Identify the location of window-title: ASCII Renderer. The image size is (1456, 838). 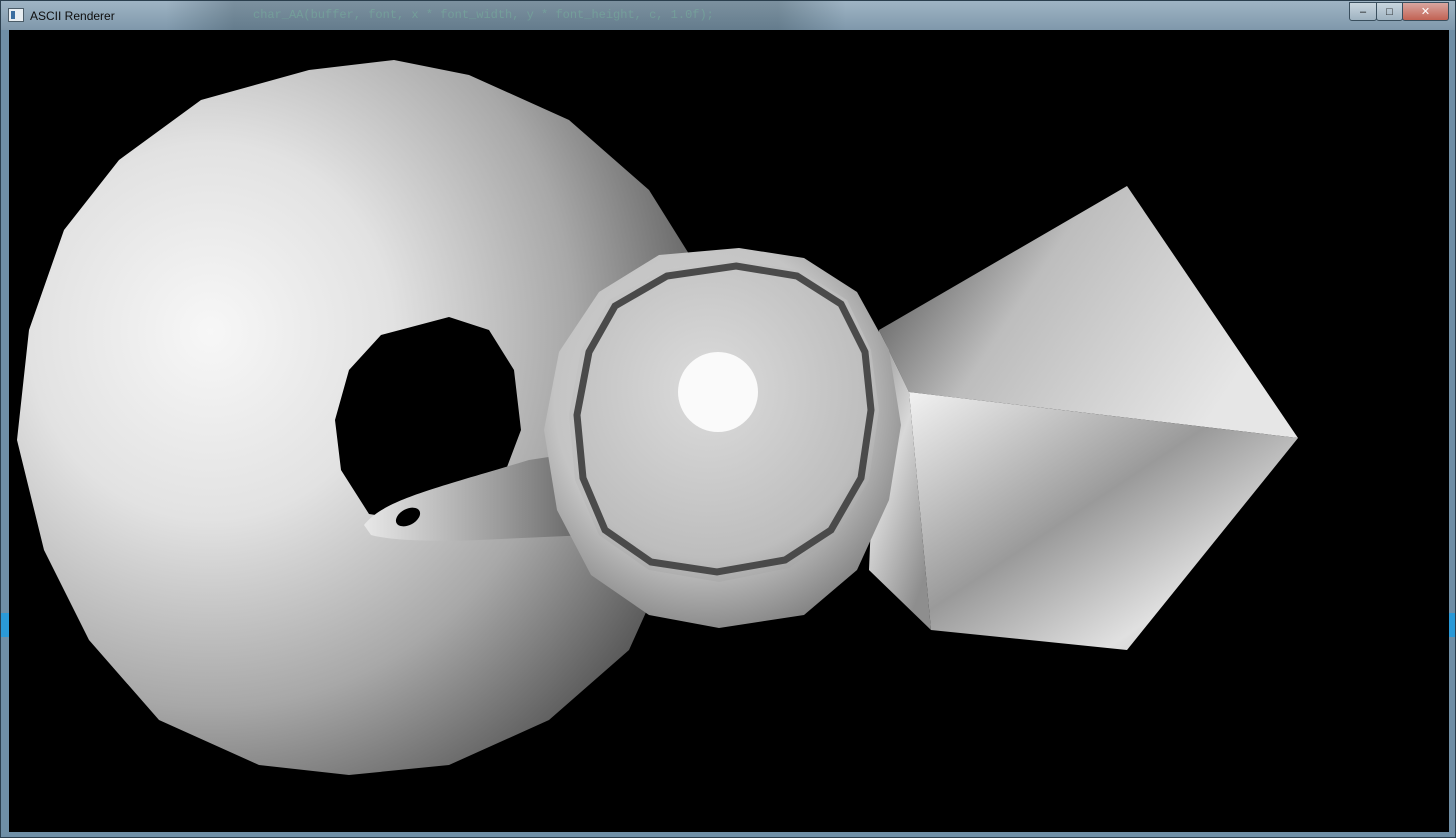
(72, 16).